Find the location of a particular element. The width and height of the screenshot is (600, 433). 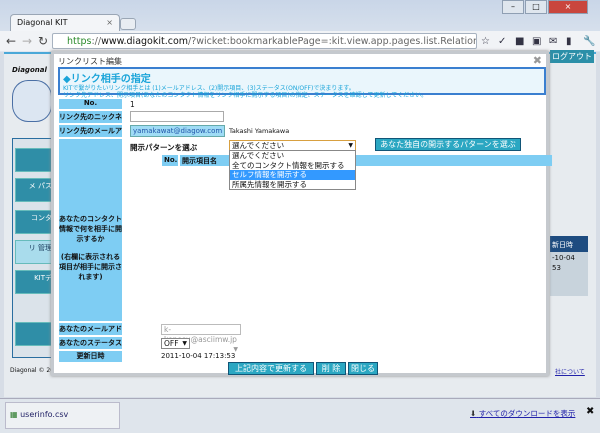

chevron-down-icon: ▼ is located at coordinates (184, 343).